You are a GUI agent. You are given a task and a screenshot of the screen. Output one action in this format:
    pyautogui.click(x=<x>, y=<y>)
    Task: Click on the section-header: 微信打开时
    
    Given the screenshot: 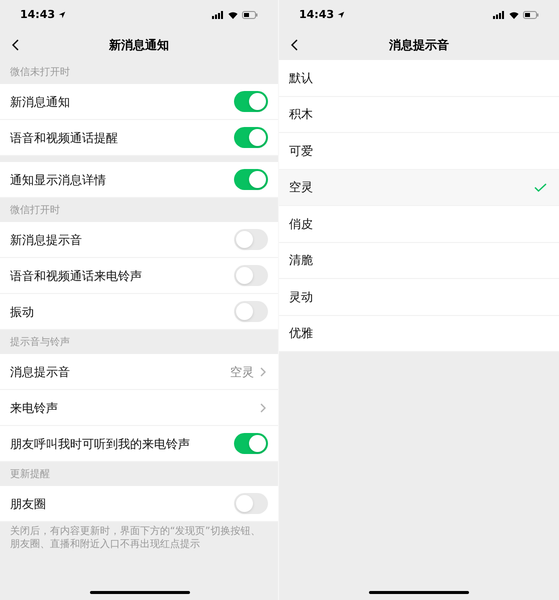 What is the action you would take?
    pyautogui.click(x=35, y=211)
    